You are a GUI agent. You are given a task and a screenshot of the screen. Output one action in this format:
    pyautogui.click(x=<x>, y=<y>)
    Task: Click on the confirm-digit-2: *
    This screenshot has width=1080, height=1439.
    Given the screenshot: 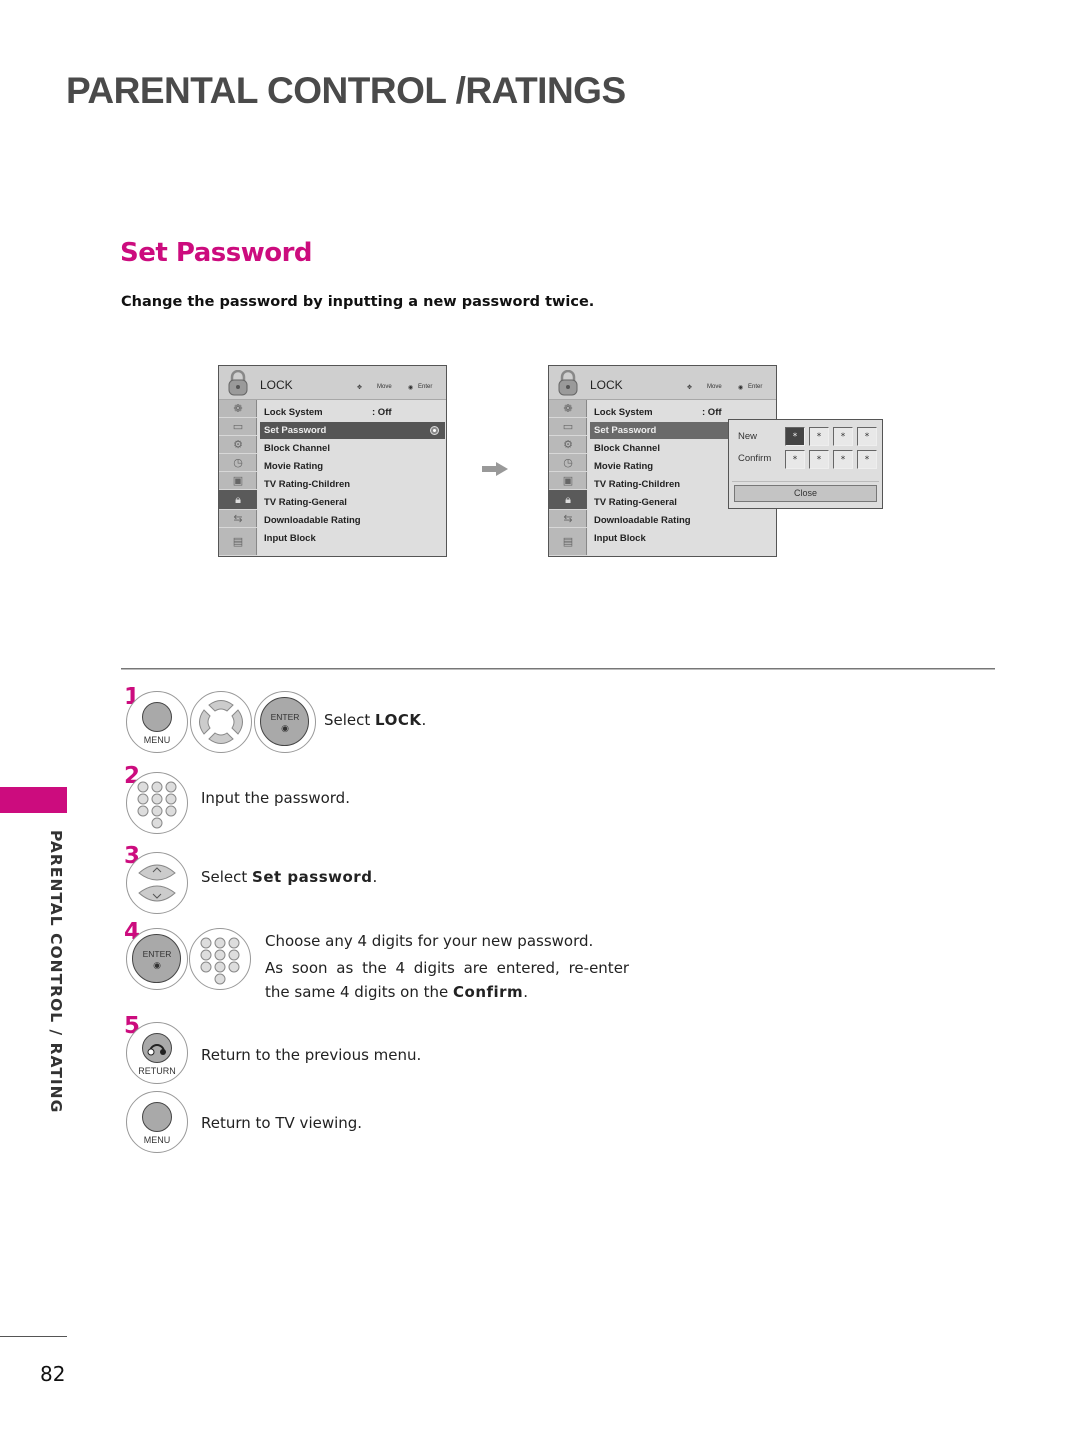 What is the action you would take?
    pyautogui.click(x=819, y=459)
    